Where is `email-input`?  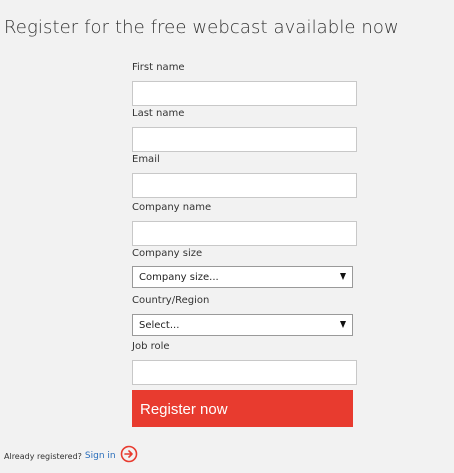
email-input is located at coordinates (244, 185).